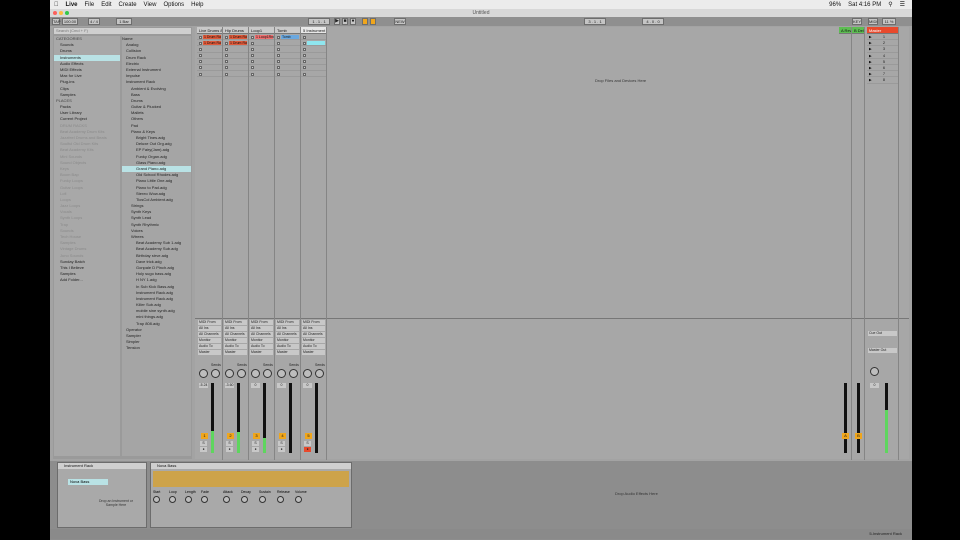 The image size is (960, 540). I want to click on menu-create: Create, so click(128, 5).